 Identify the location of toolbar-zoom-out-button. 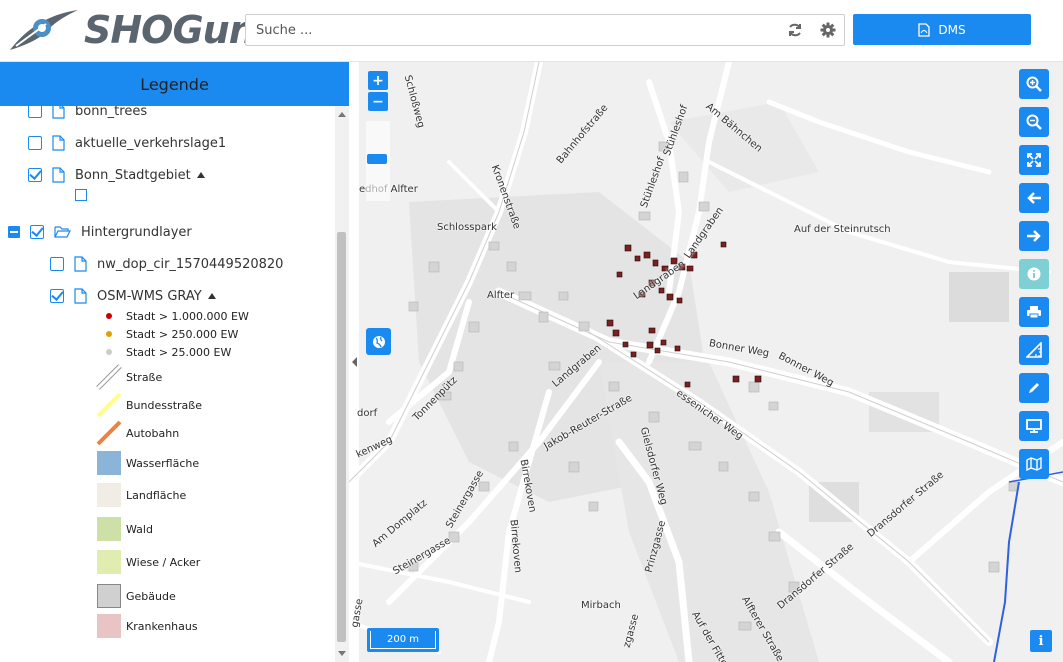
(1034, 122).